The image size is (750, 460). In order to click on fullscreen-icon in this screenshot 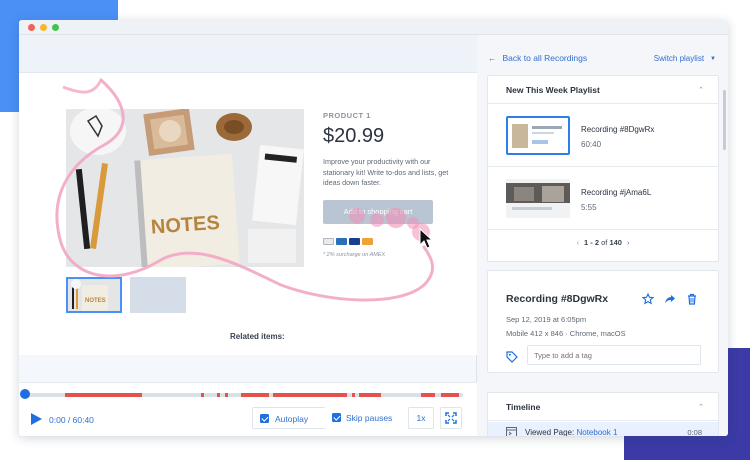, I will do `click(451, 418)`.